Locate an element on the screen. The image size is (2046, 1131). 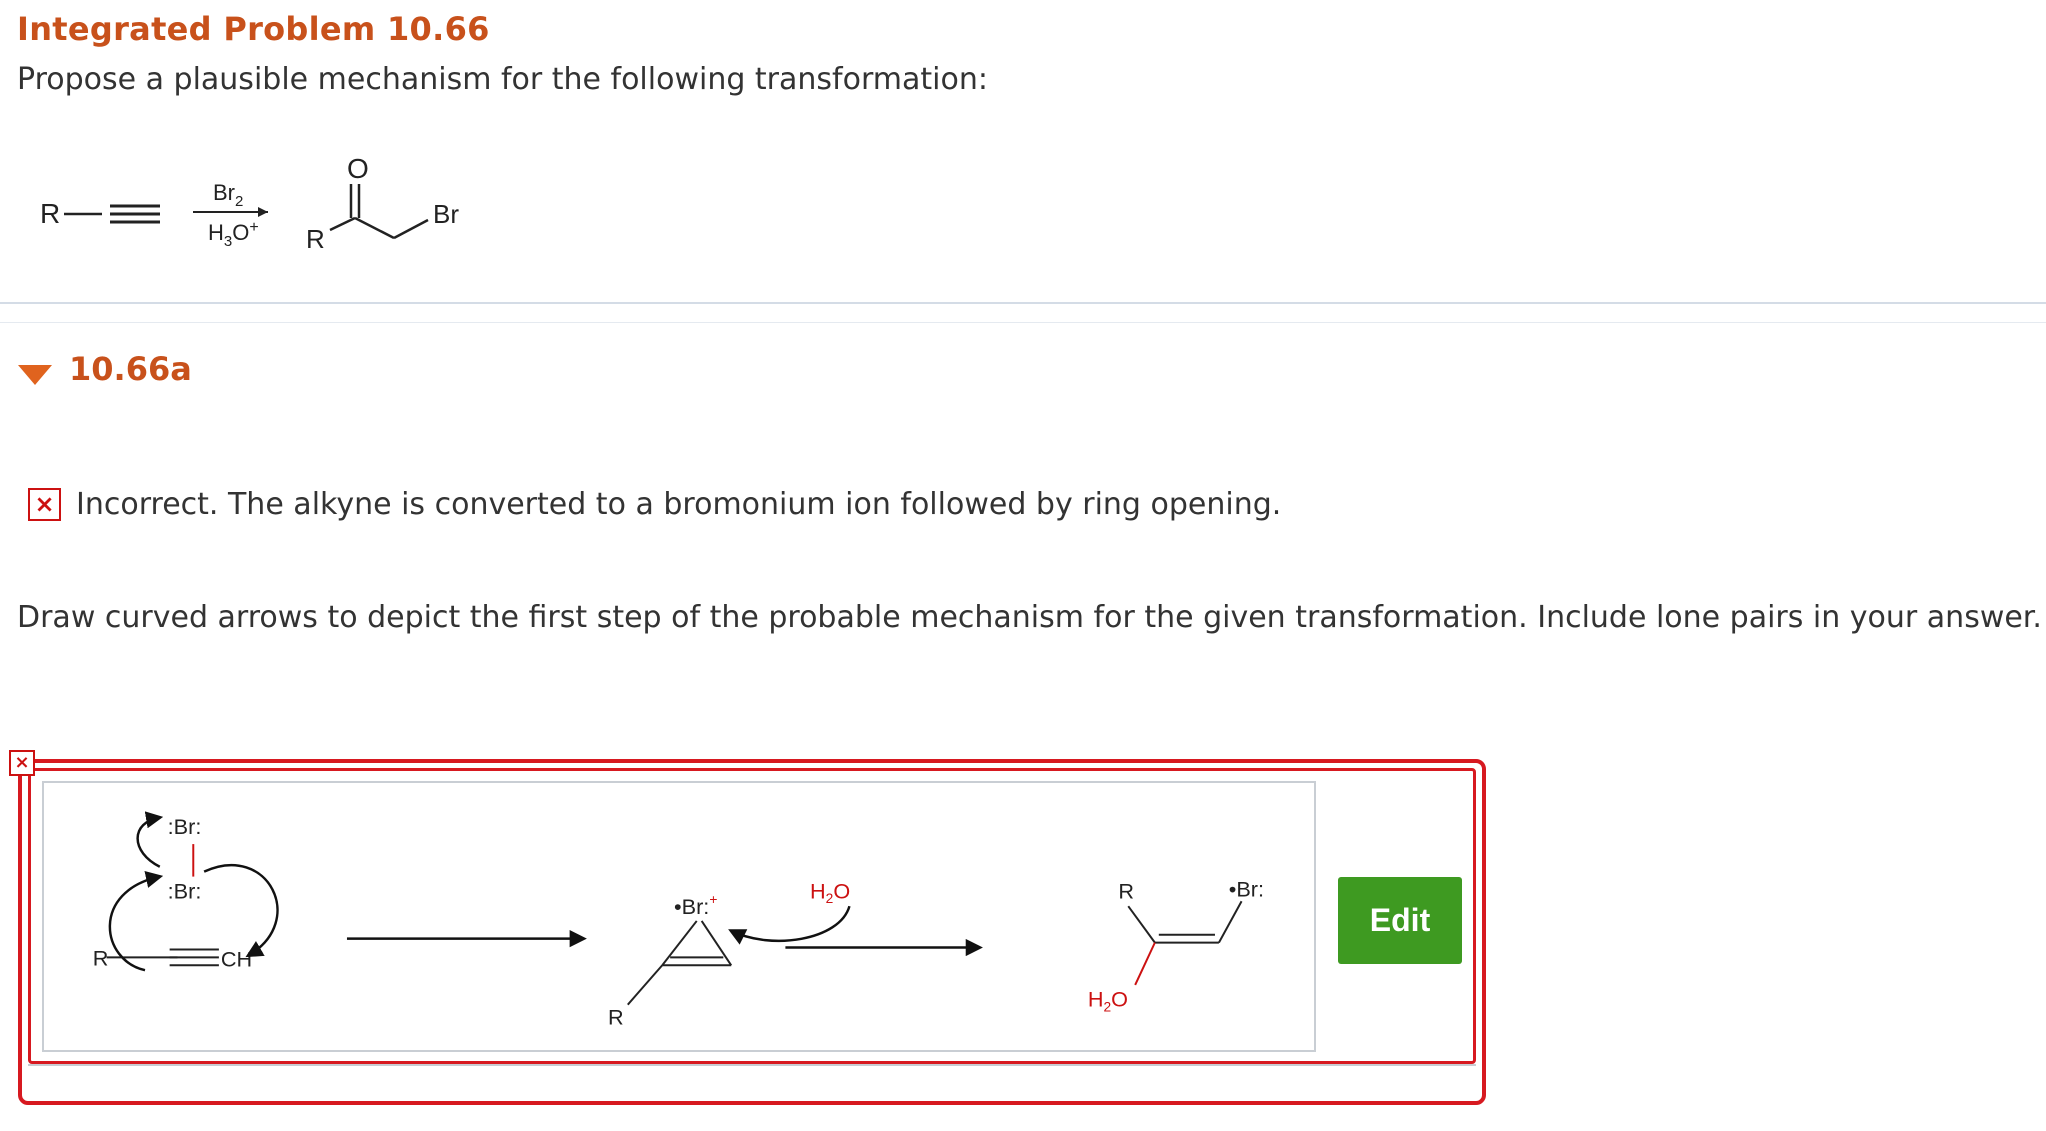
scheme-reagent-bottom: H3O+ is located at coordinates (233, 234).